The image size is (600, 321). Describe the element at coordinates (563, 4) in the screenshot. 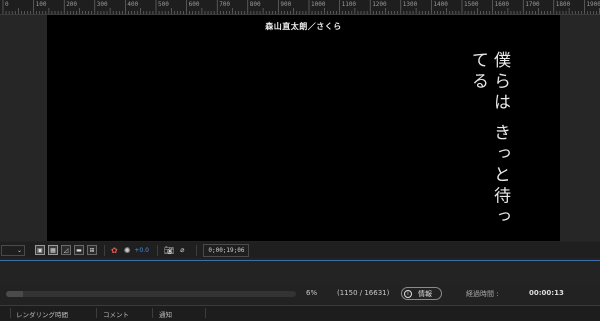

I see `ruler-label: 1800` at that location.